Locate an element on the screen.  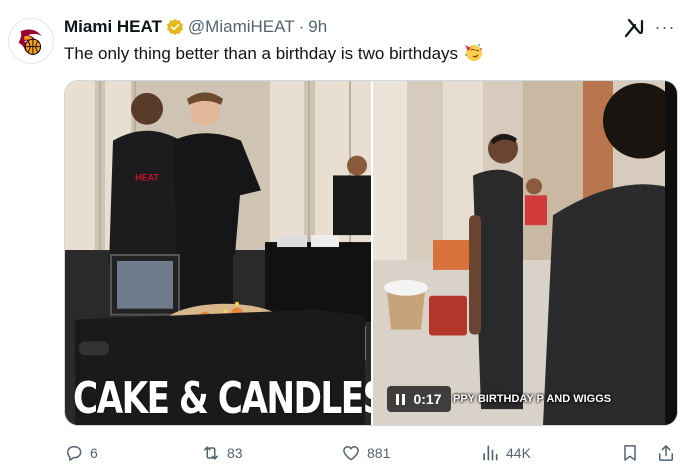
reply-icon is located at coordinates (74, 453).